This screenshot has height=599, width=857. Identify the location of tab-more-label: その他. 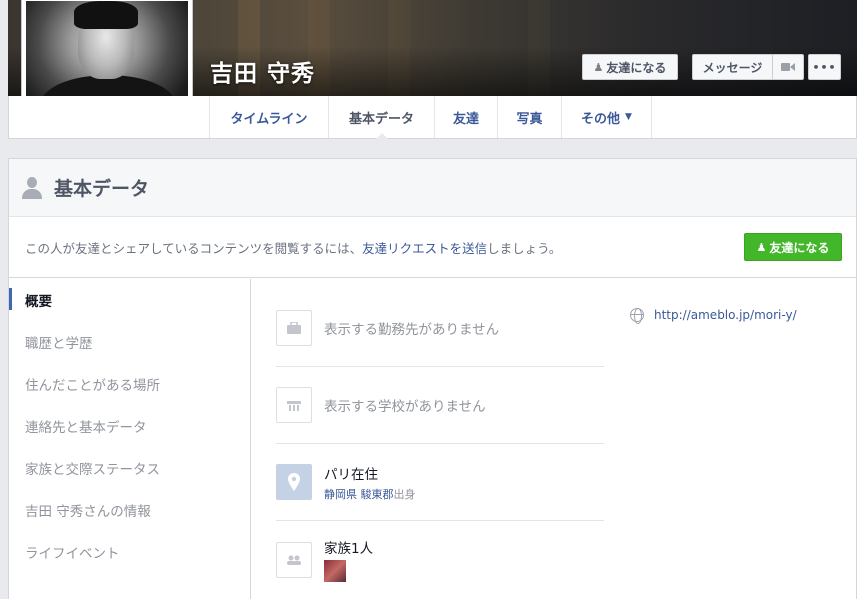
(601, 119).